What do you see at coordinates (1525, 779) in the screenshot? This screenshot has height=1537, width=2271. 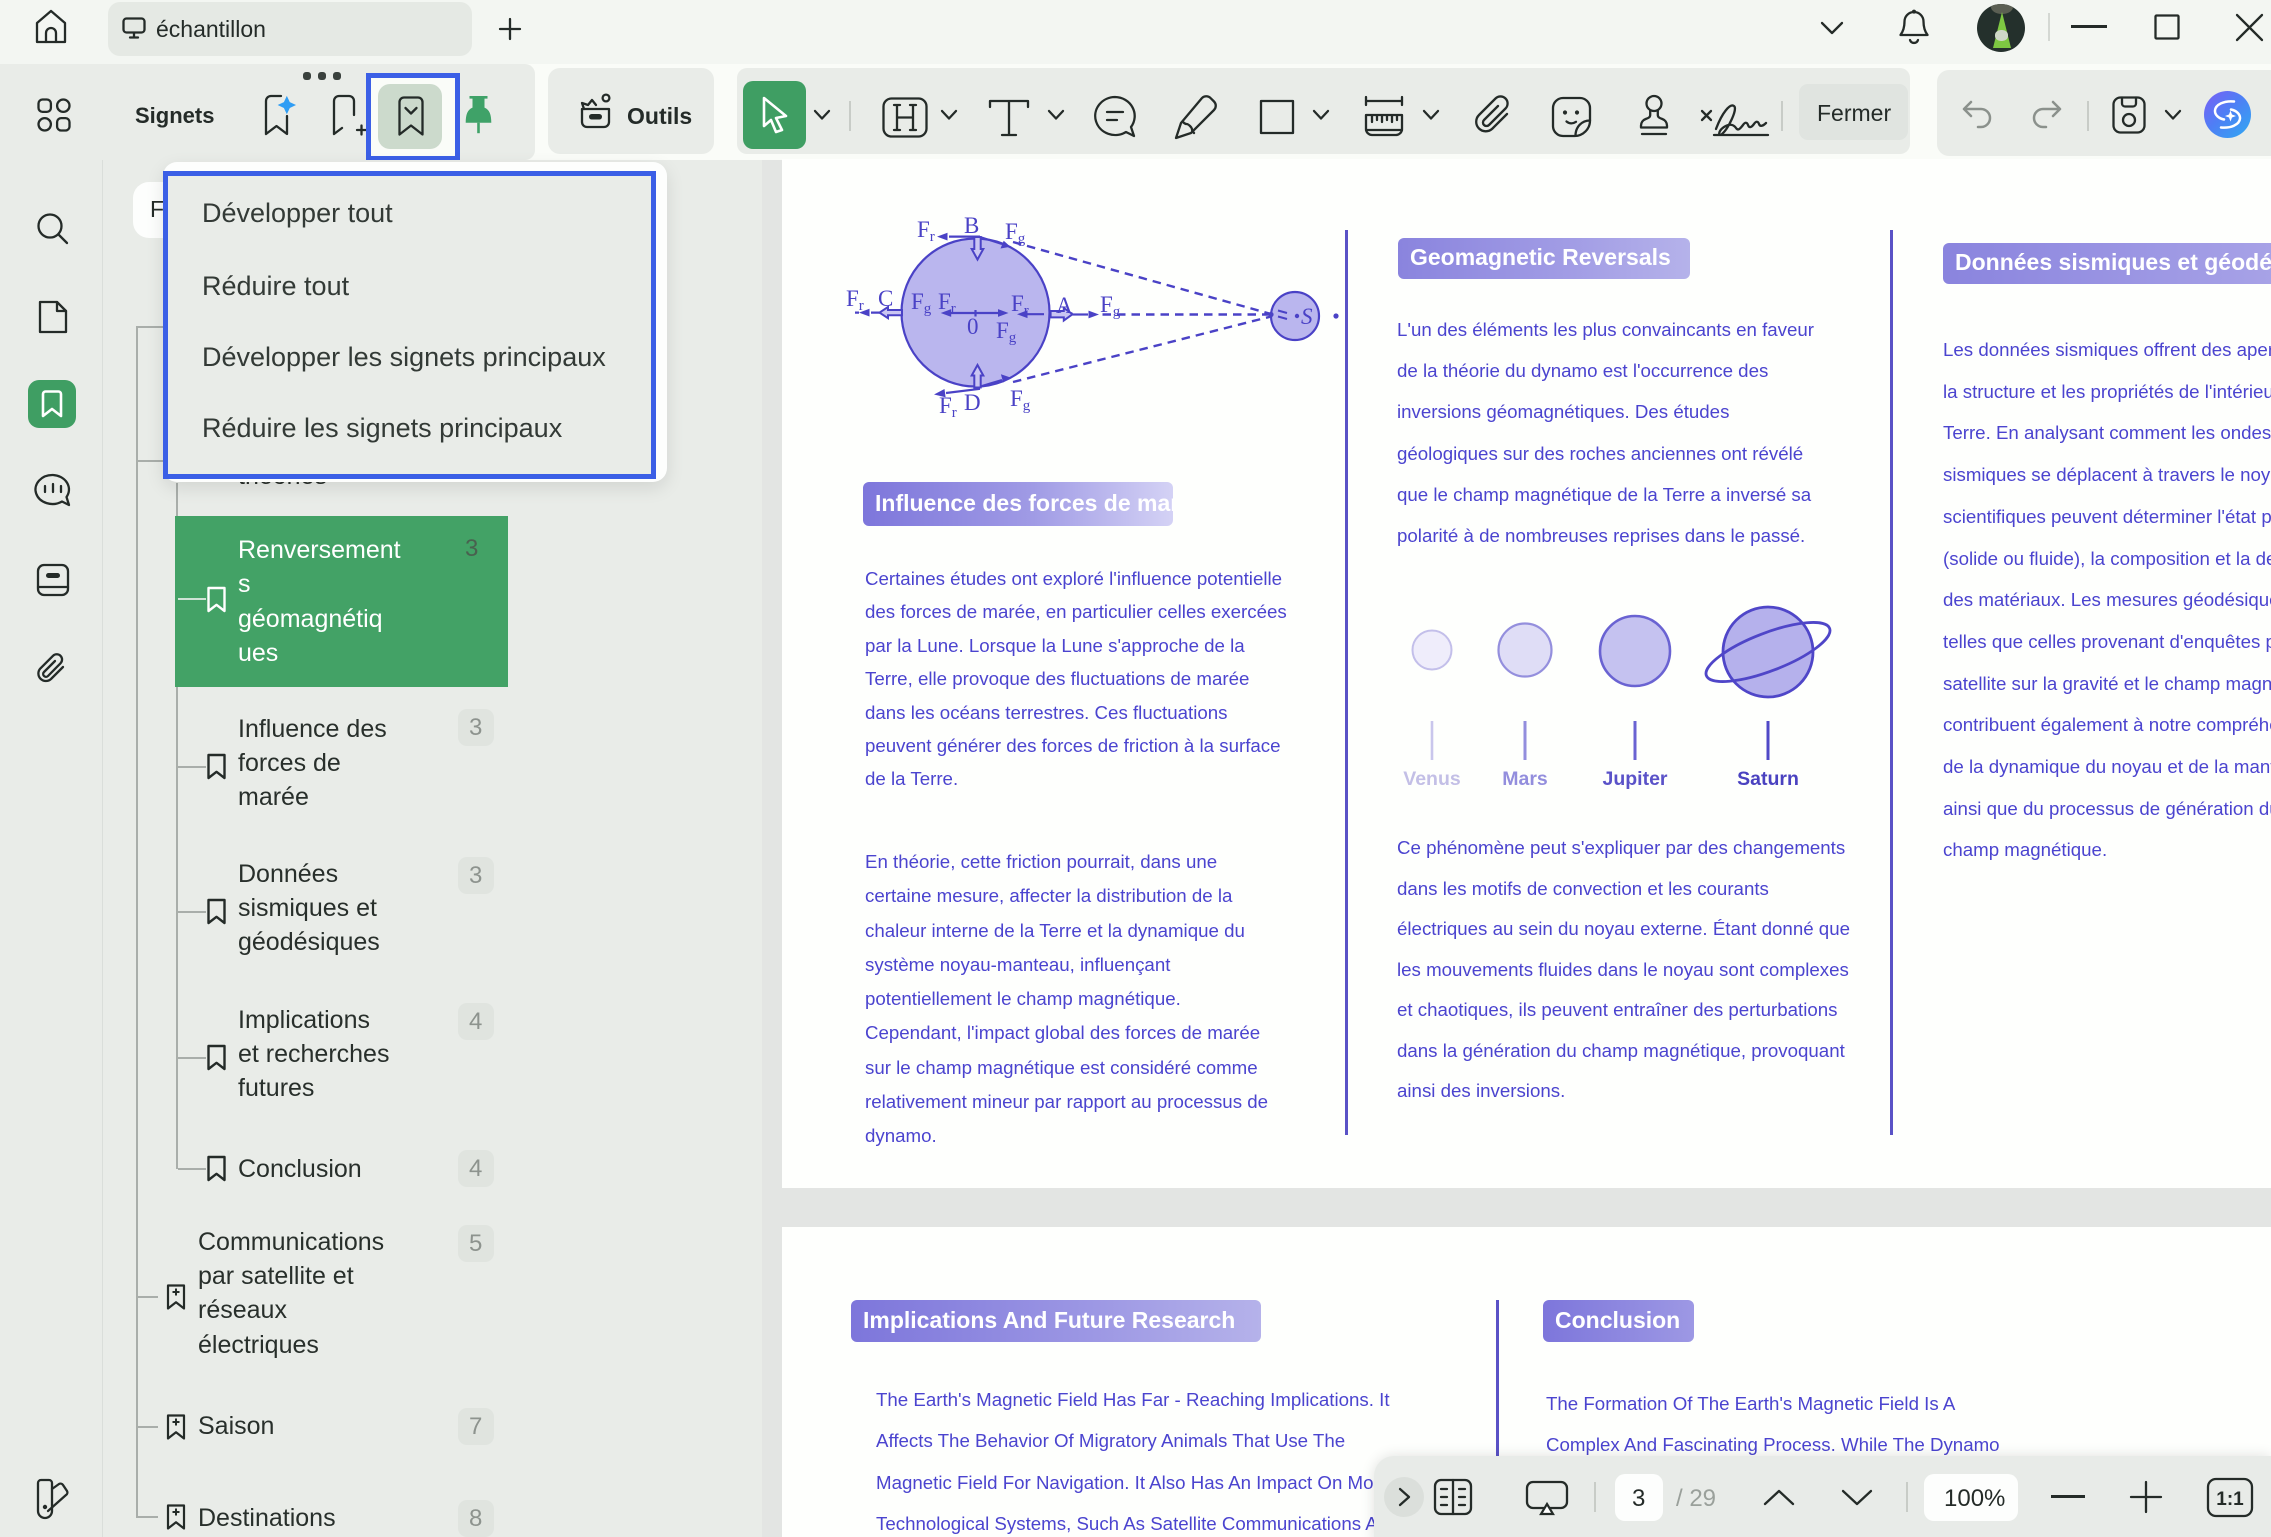 I see `svg-text: Mars` at bounding box center [1525, 779].